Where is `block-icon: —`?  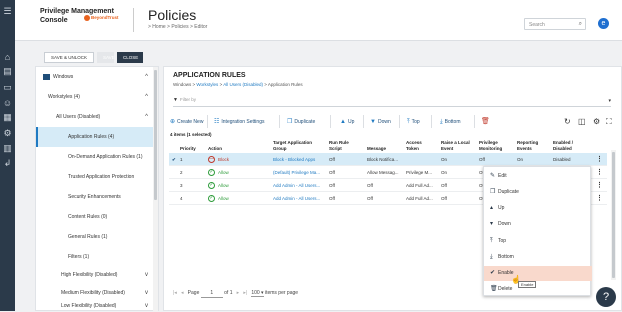
block-icon: — is located at coordinates (211, 160).